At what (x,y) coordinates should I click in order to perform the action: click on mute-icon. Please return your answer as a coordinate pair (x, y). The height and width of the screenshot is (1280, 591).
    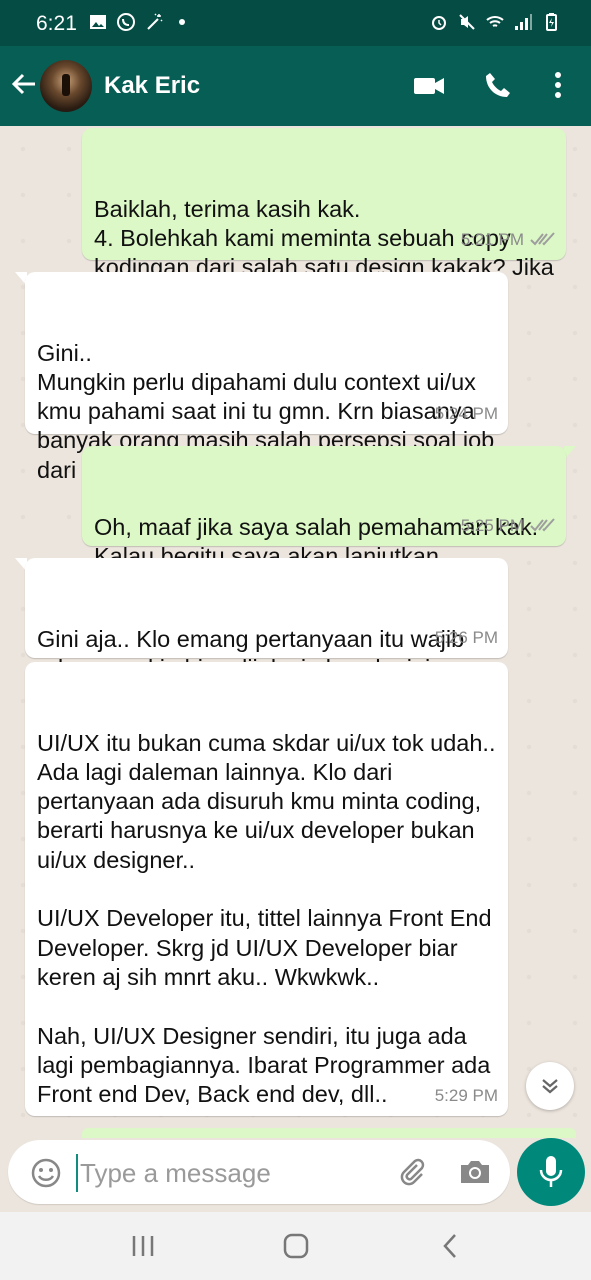
    Looking at the image, I should click on (467, 22).